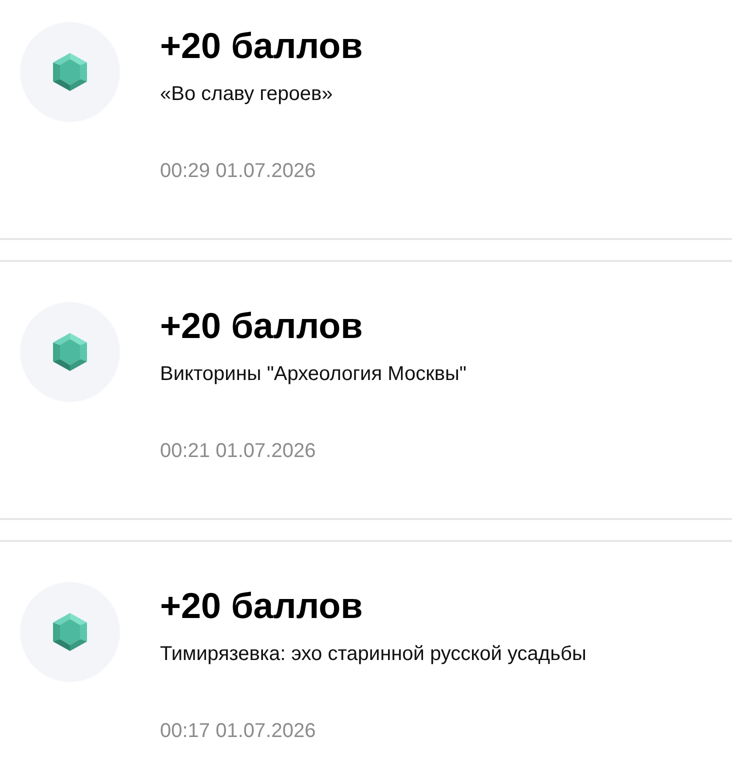 Image resolution: width=732 pixels, height=766 pixels. I want to click on event-description: Тимирязевка: эхо старинной русской усадьбы, so click(373, 654).